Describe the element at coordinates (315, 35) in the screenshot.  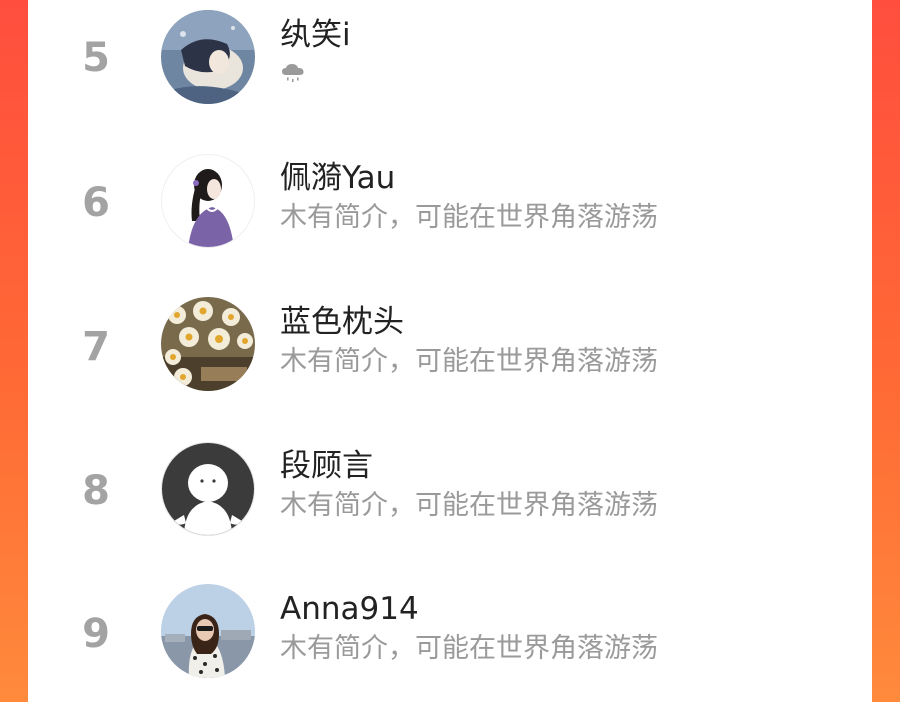
I see `user-name: 纨笑i` at that location.